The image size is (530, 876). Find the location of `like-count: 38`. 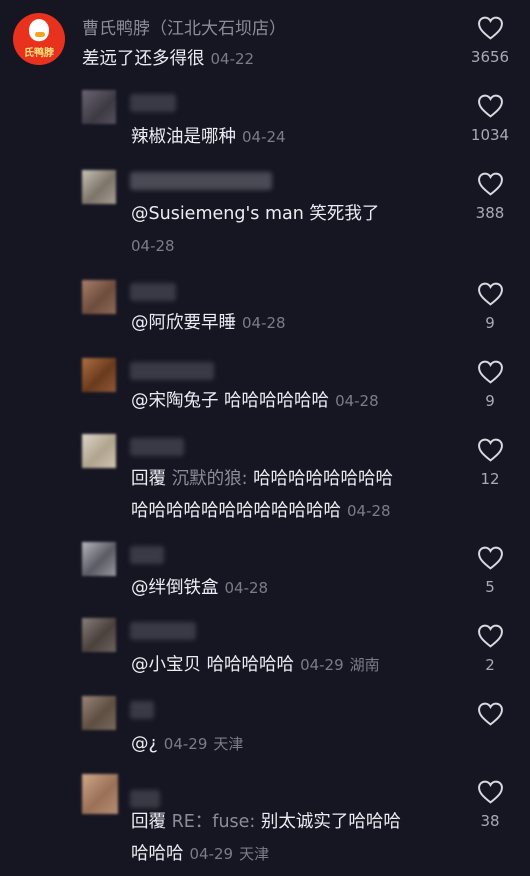

like-count: 38 is located at coordinates (490, 821).